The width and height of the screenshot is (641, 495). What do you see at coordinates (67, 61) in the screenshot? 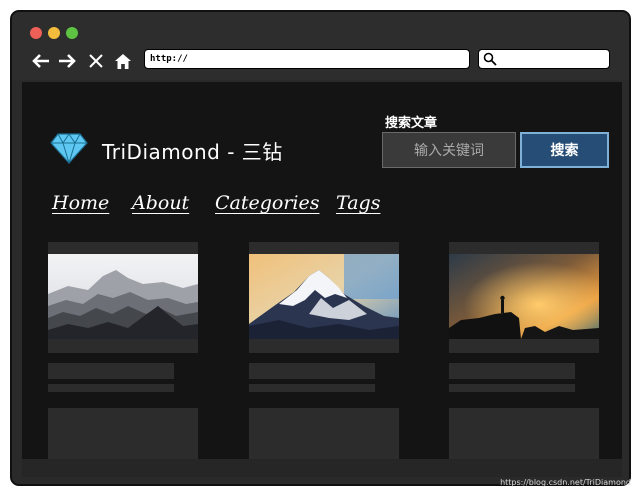
I see `forward-arrow-icon` at bounding box center [67, 61].